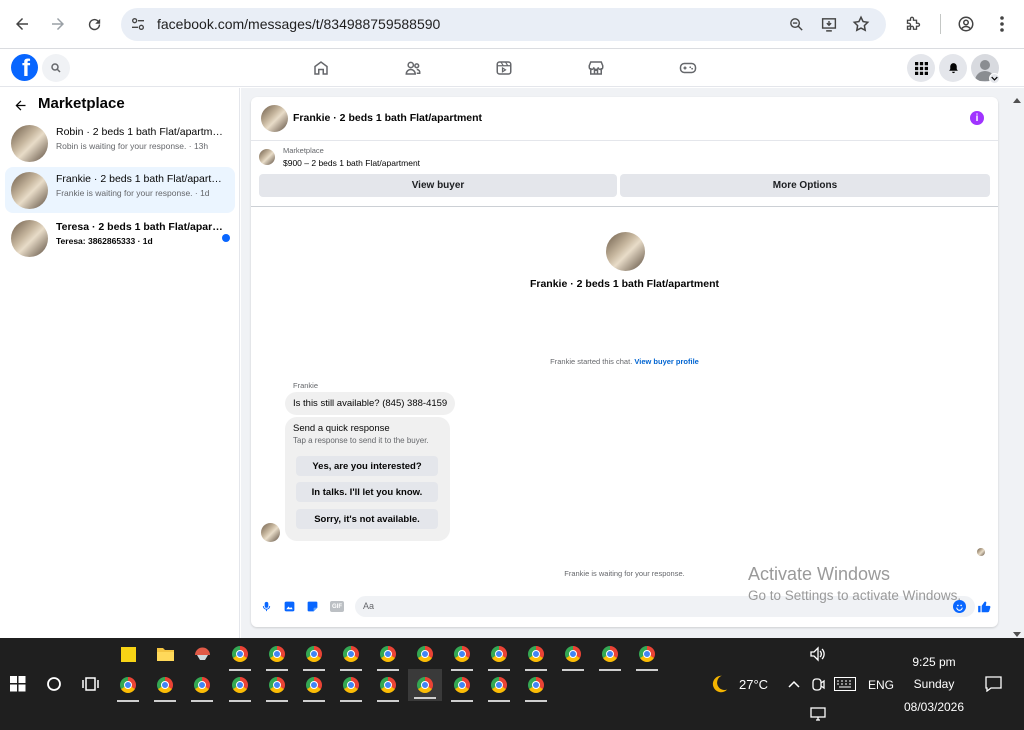 The width and height of the screenshot is (1024, 730). What do you see at coordinates (226, 238) in the screenshot?
I see `unread-dot` at bounding box center [226, 238].